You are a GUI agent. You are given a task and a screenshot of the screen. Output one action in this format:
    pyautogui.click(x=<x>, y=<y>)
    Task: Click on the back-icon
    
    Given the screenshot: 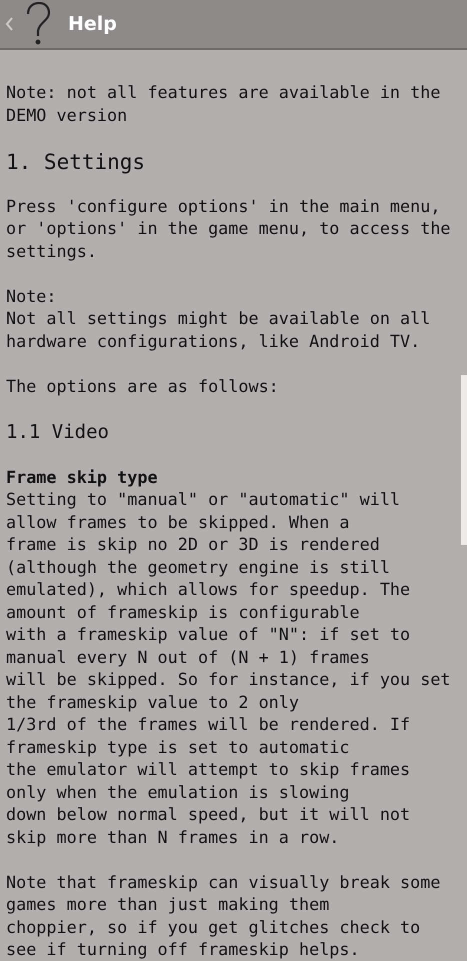 What is the action you would take?
    pyautogui.click(x=9, y=24)
    